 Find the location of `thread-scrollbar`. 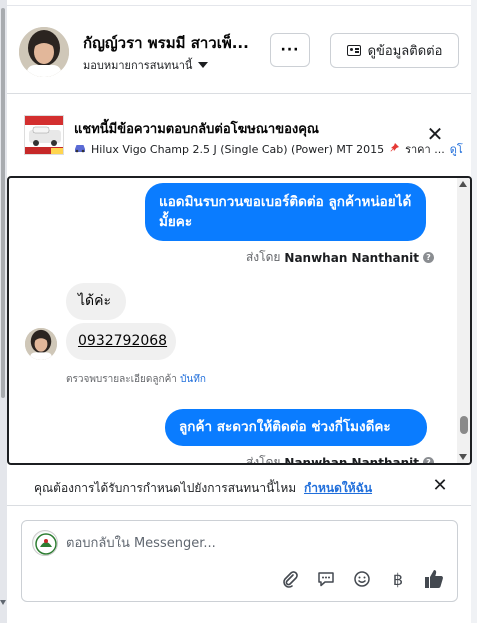

thread-scrollbar is located at coordinates (463, 320).